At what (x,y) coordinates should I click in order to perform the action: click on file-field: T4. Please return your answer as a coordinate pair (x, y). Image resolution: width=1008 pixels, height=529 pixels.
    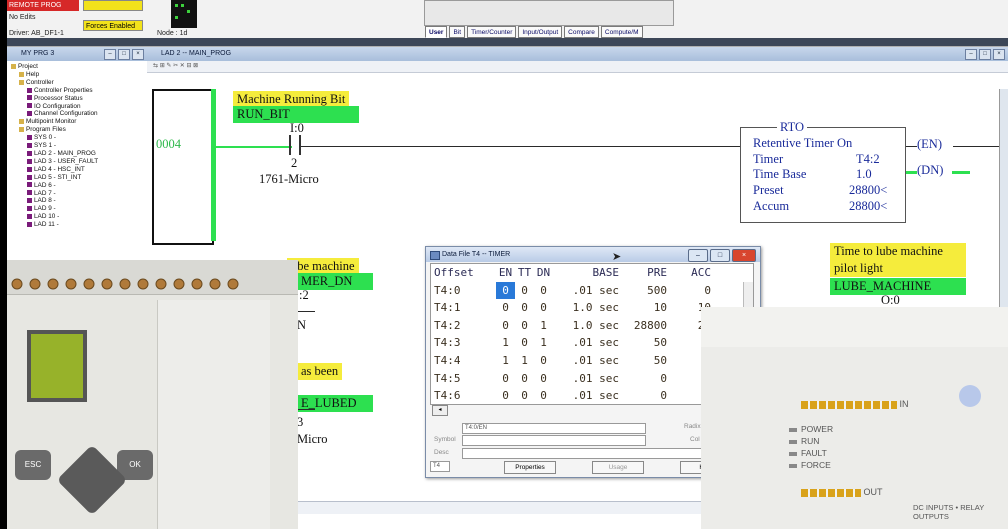
    Looking at the image, I should click on (440, 466).